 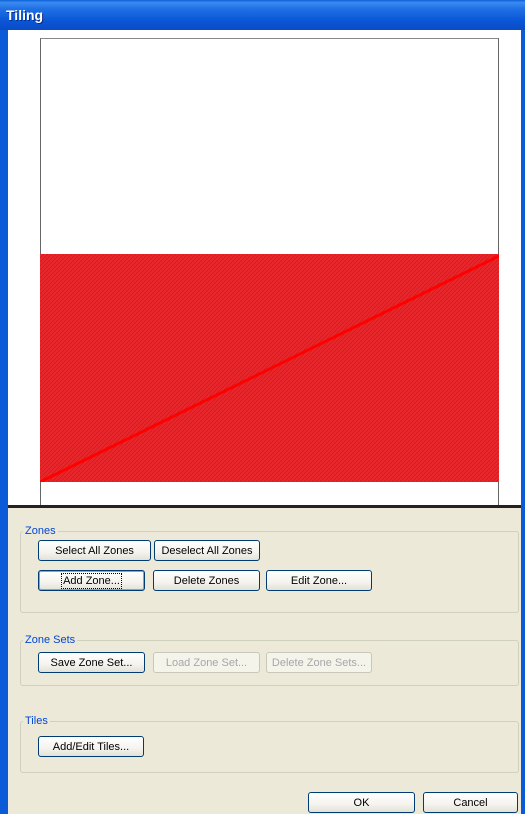 What do you see at coordinates (262, 15) in the screenshot?
I see `window-title-bar: Tiling` at bounding box center [262, 15].